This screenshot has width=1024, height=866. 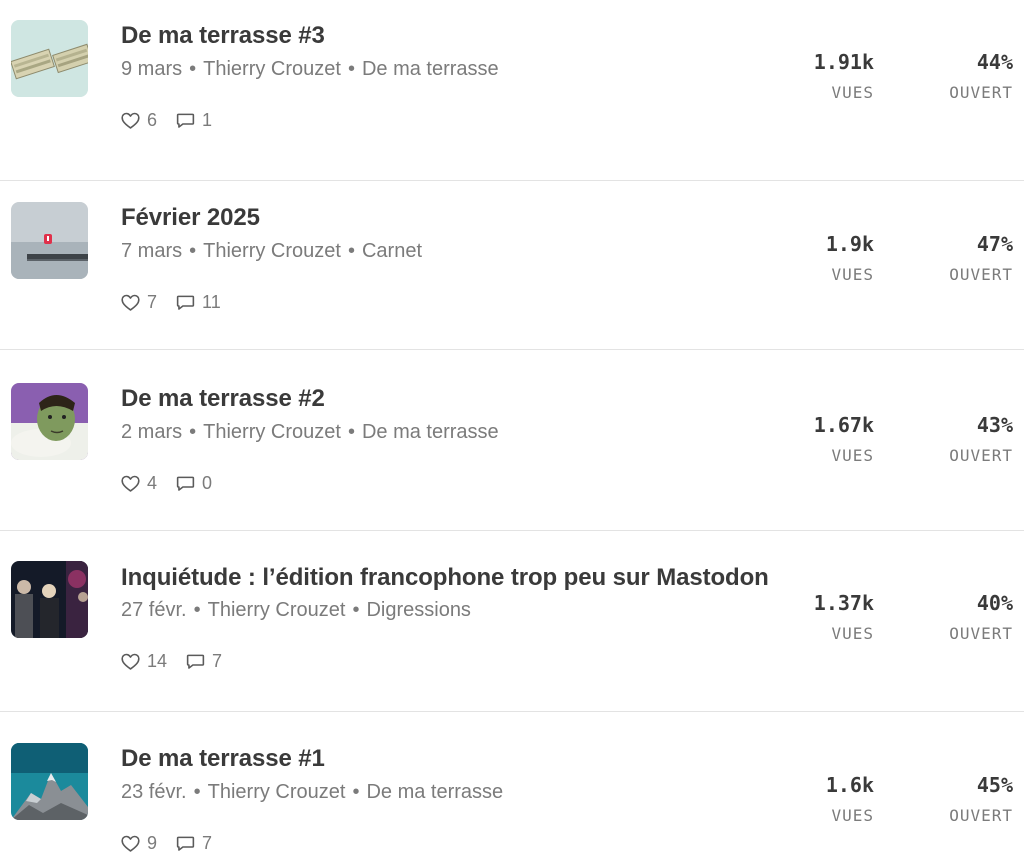 I want to click on post-title: De ma terrasse #3, so click(x=223, y=36).